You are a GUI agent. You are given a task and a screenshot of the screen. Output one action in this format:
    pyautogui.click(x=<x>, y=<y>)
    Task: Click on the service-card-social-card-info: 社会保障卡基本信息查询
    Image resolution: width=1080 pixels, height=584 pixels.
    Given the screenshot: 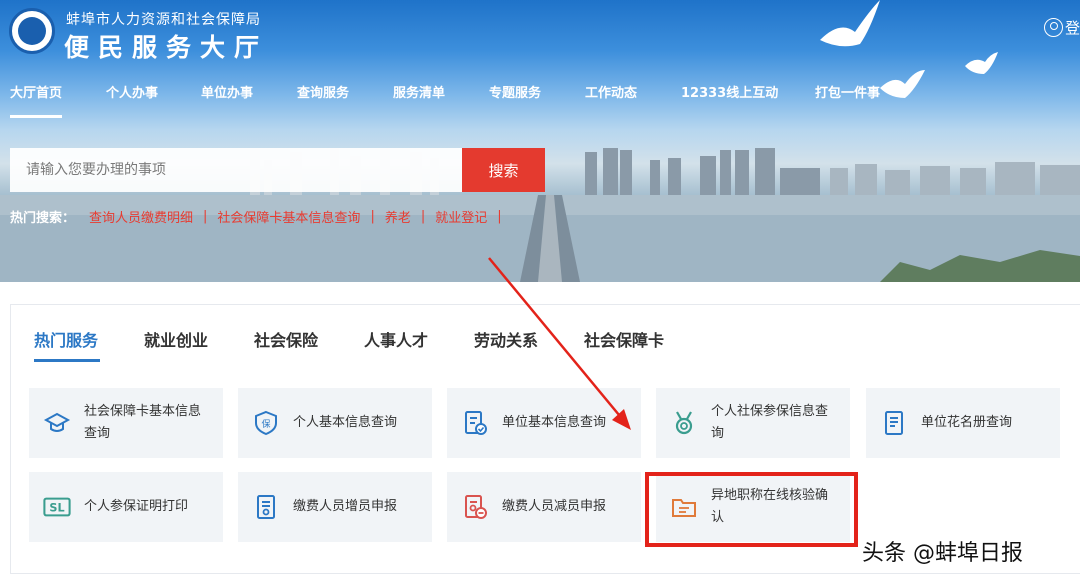 What is the action you would take?
    pyautogui.click(x=126, y=423)
    